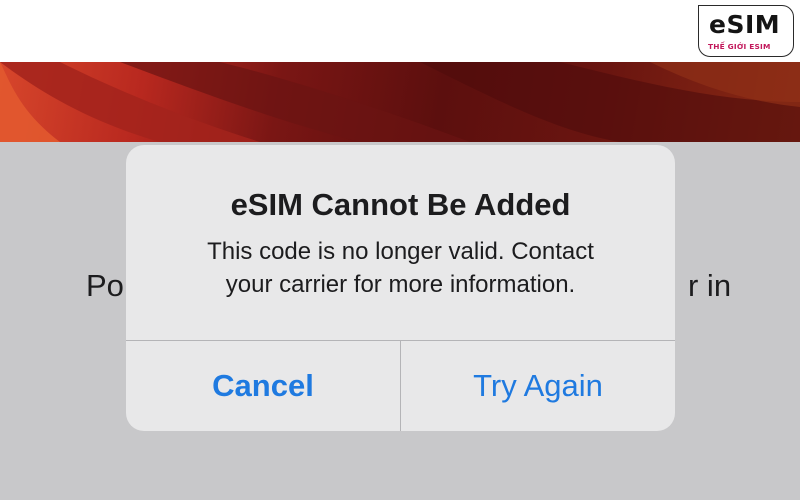 The image size is (800, 500). I want to click on alert-title: eSIM Cannot Be Added, so click(400, 204).